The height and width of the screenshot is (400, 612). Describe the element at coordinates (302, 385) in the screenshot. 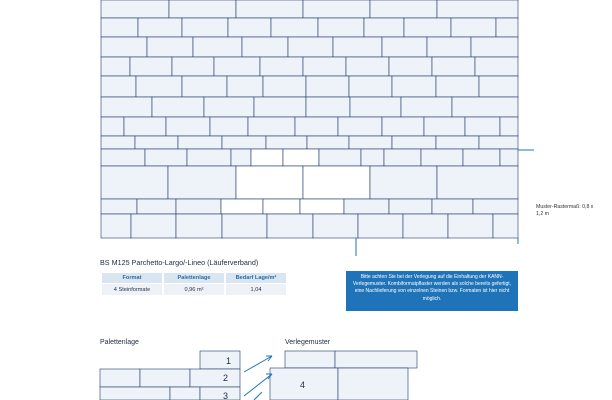

I see `stone-number-4: 4` at that location.